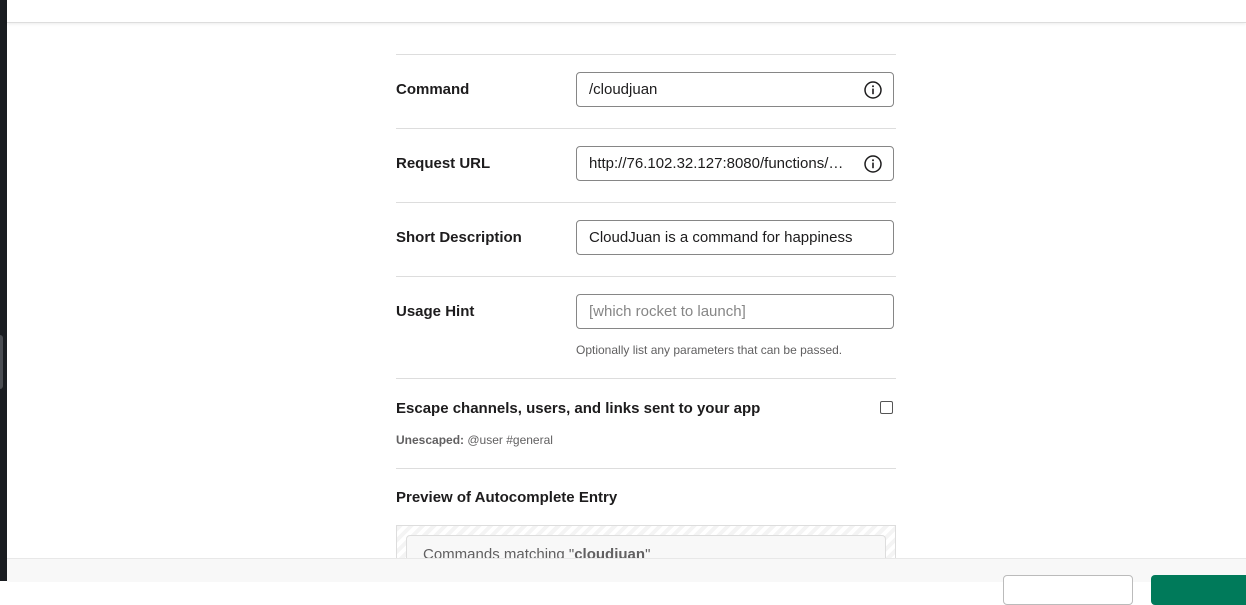 This screenshot has width=1246, height=605. I want to click on usage-hint-placeholder: [which rocket to launch], so click(667, 311).